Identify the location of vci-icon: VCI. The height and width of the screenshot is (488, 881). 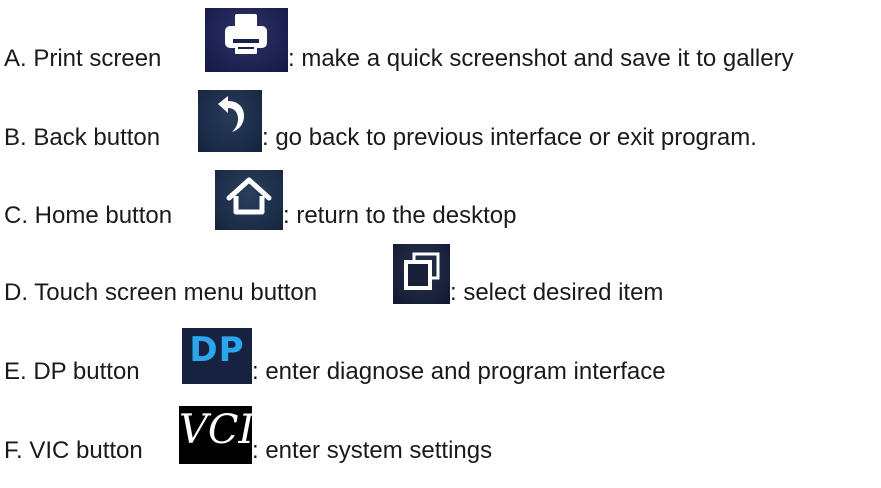
(215, 435).